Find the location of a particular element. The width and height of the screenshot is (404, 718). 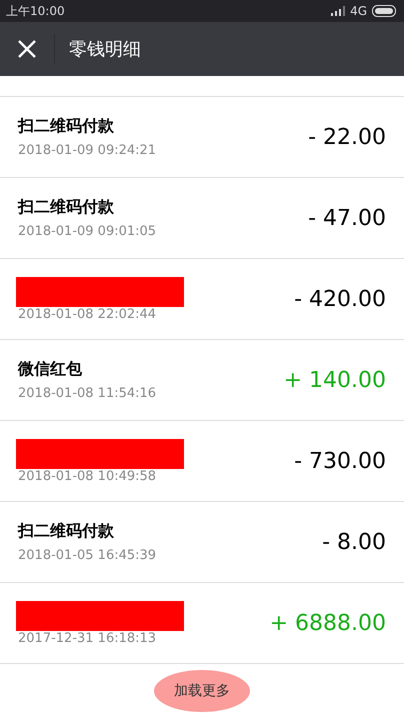

transaction-time: 2018-01-08 10:49:58 is located at coordinates (88, 476).